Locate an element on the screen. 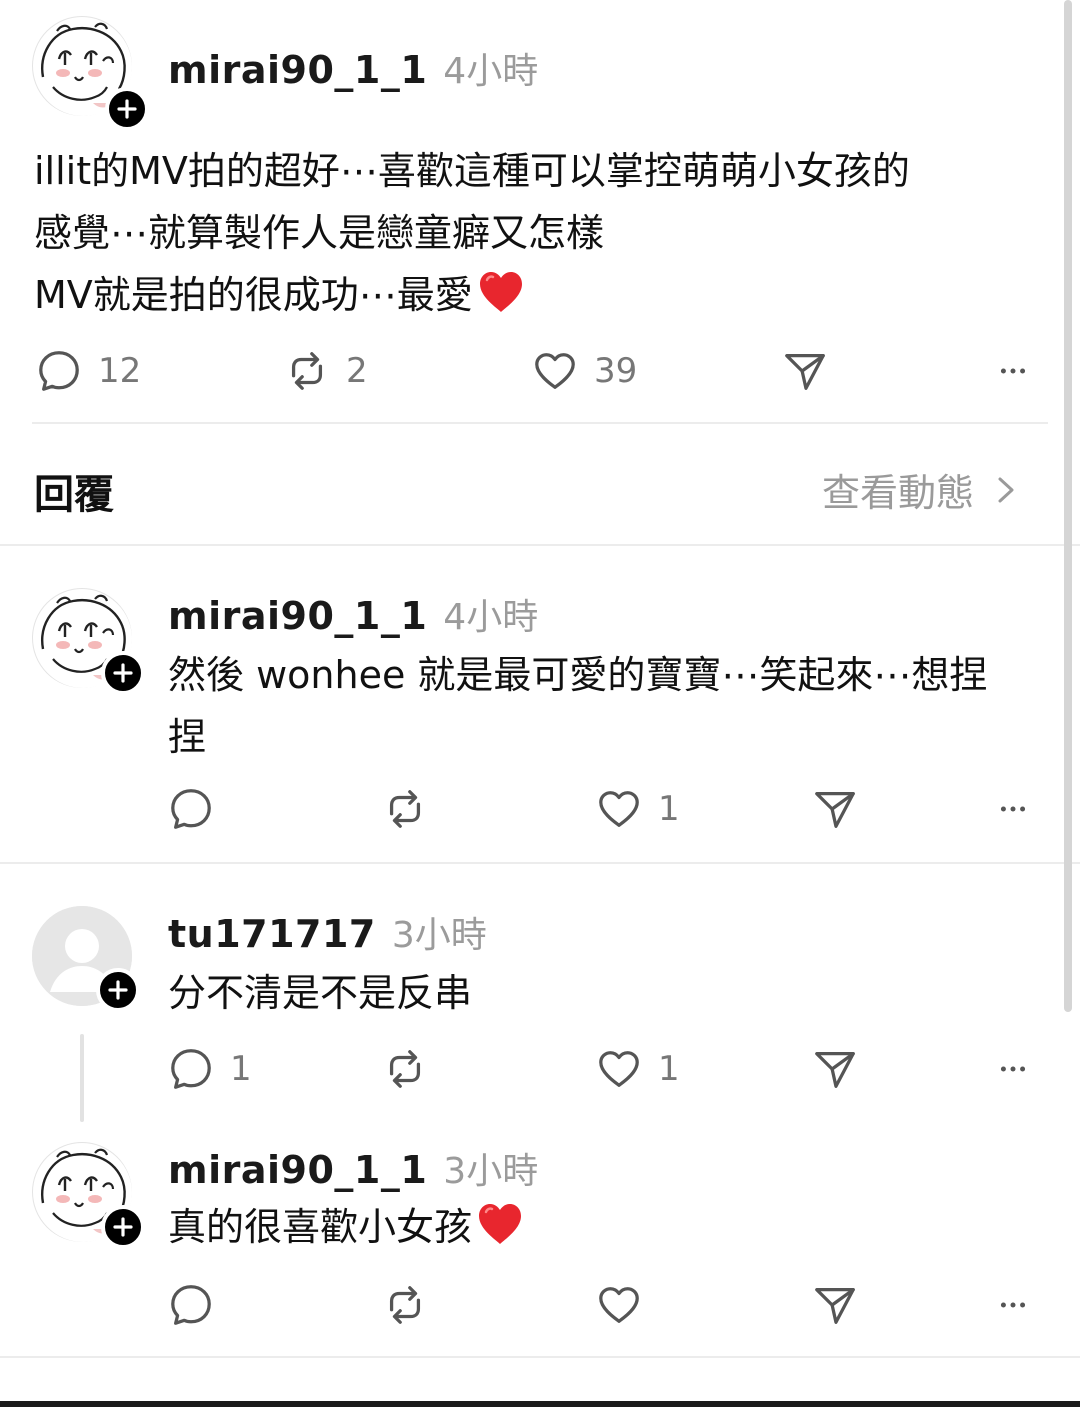 This screenshot has width=1080, height=1407. reply-count: 1 is located at coordinates (241, 1069).